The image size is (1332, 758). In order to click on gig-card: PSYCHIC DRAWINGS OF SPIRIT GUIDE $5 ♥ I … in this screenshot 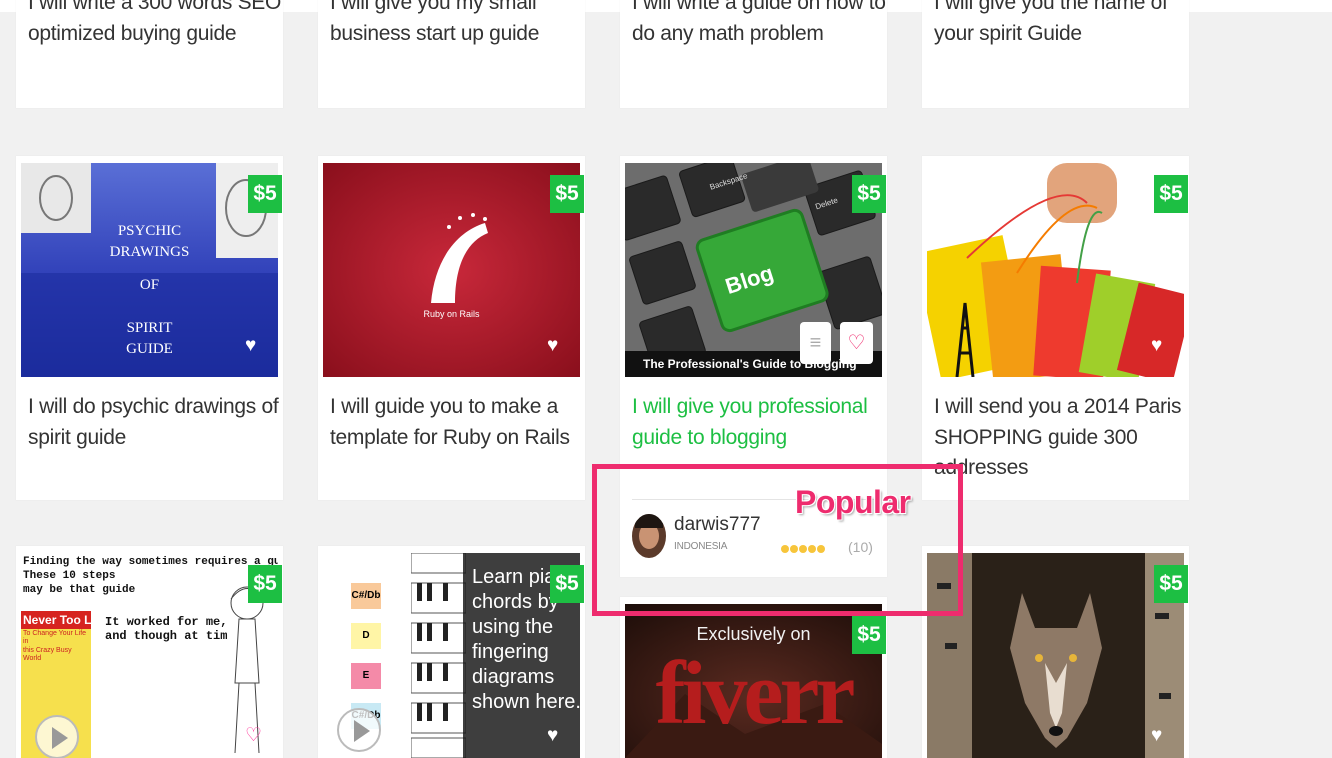, I will do `click(149, 328)`.